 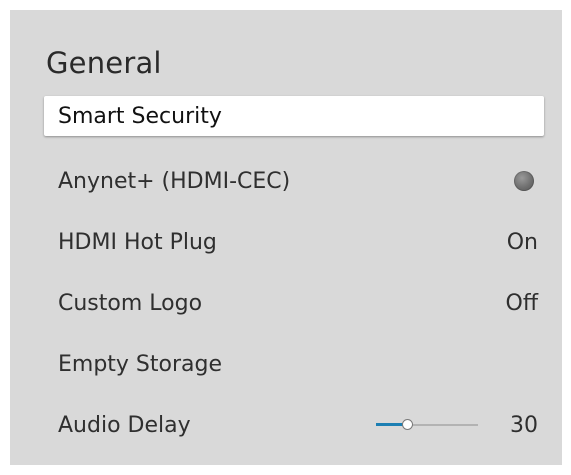 What do you see at coordinates (524, 425) in the screenshot?
I see `audio-delay-value: 30` at bounding box center [524, 425].